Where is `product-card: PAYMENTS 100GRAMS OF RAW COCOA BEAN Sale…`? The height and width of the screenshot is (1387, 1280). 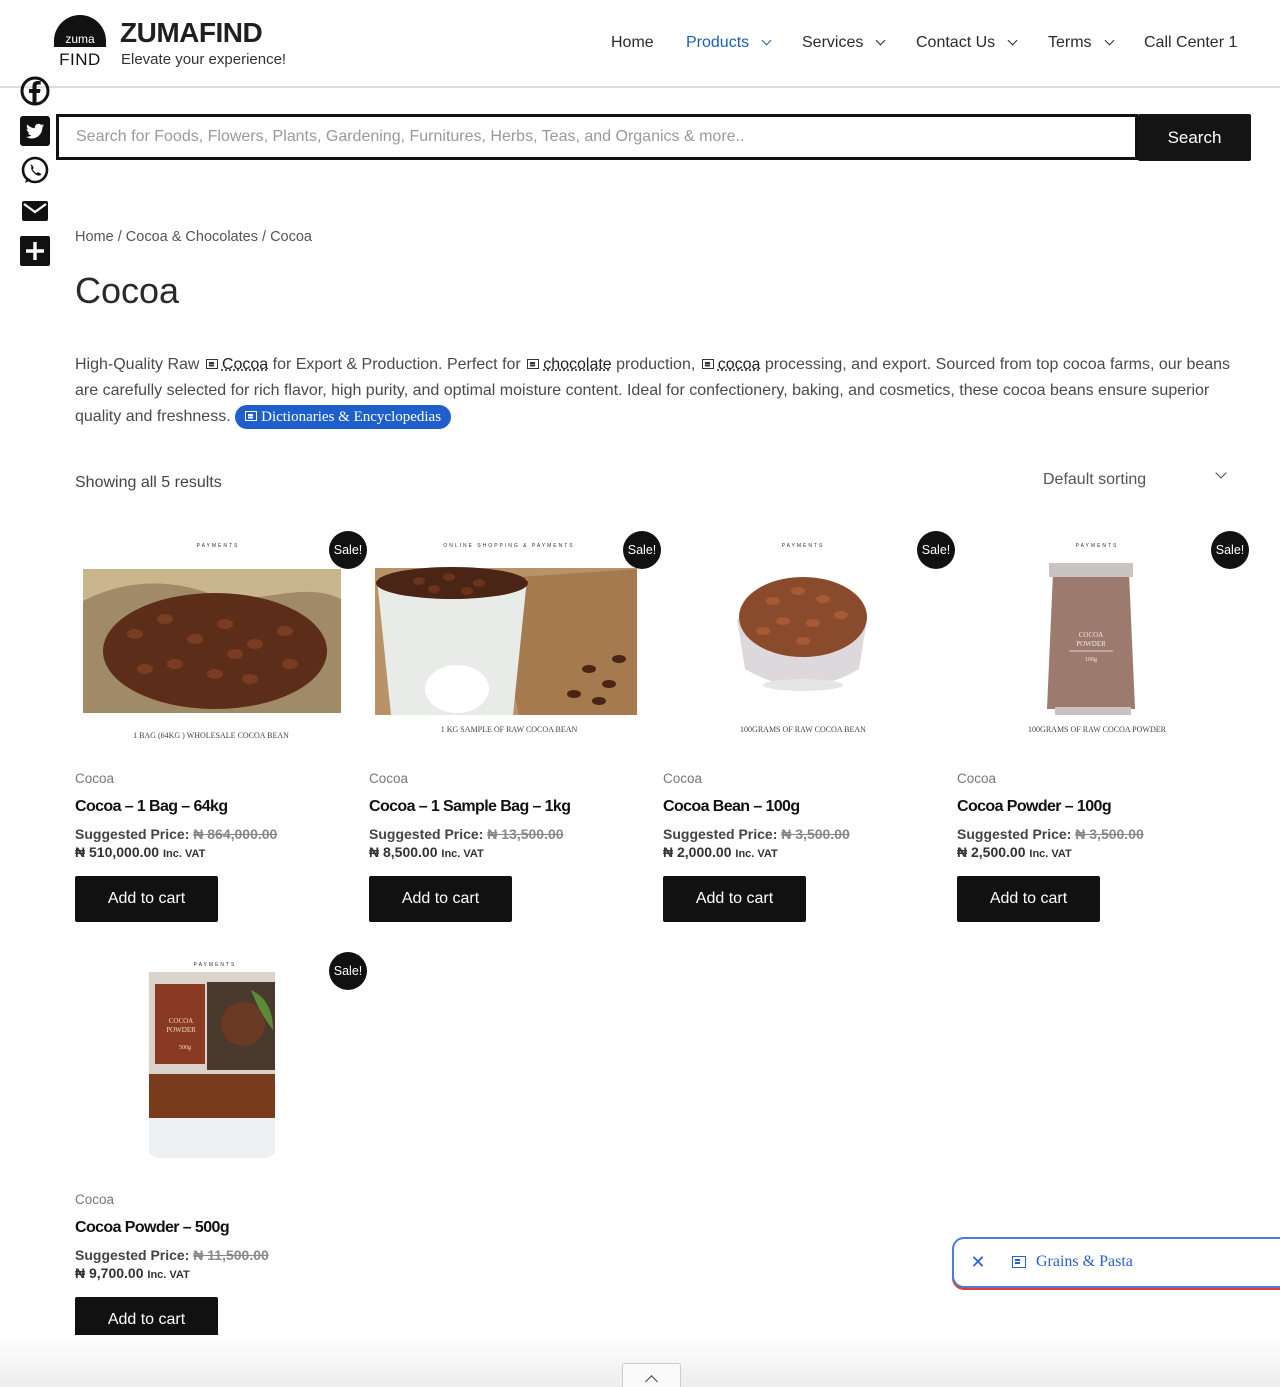
product-card: PAYMENTS 100GRAMS OF RAW COCOA BEAN Sale… is located at coordinates (809, 726).